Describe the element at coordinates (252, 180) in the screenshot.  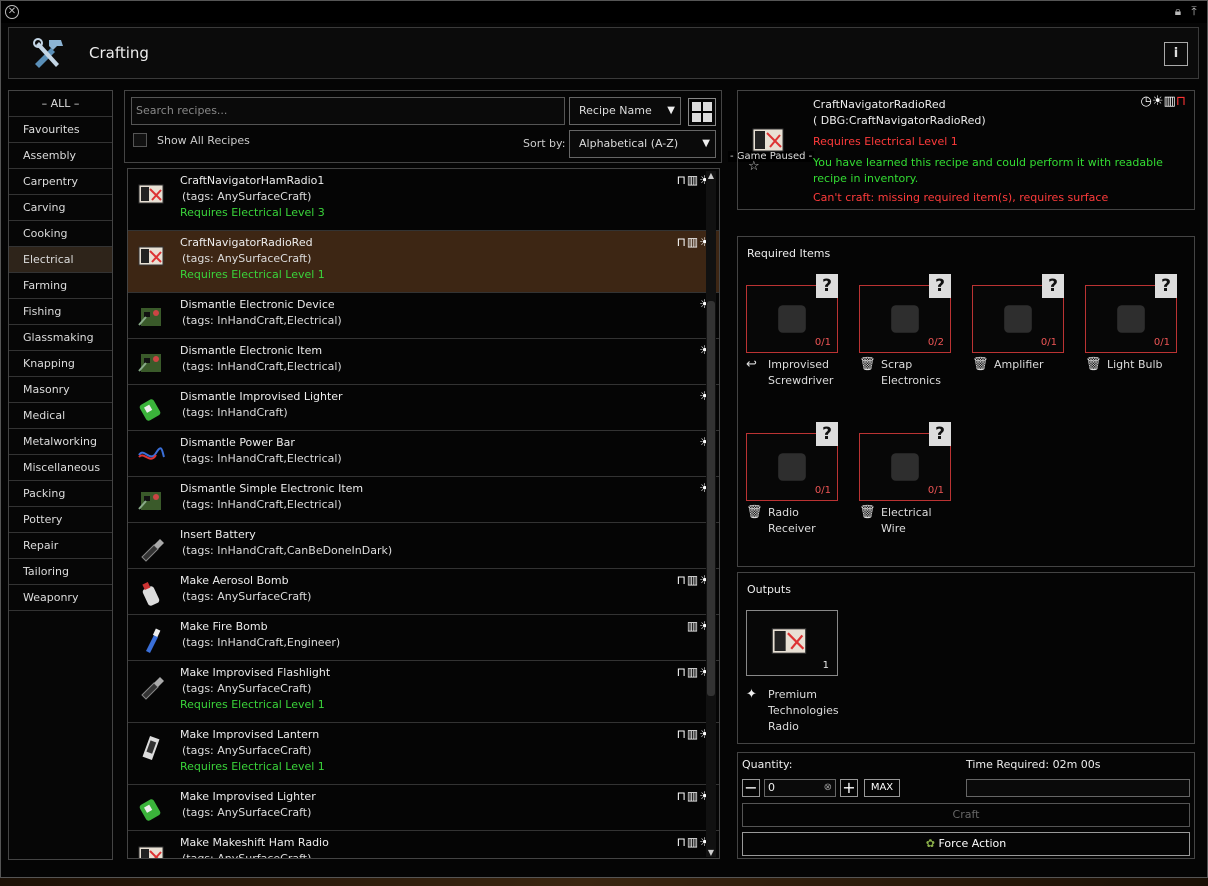
I see `recipe-name: CraftNavigatorHamRadio1` at that location.